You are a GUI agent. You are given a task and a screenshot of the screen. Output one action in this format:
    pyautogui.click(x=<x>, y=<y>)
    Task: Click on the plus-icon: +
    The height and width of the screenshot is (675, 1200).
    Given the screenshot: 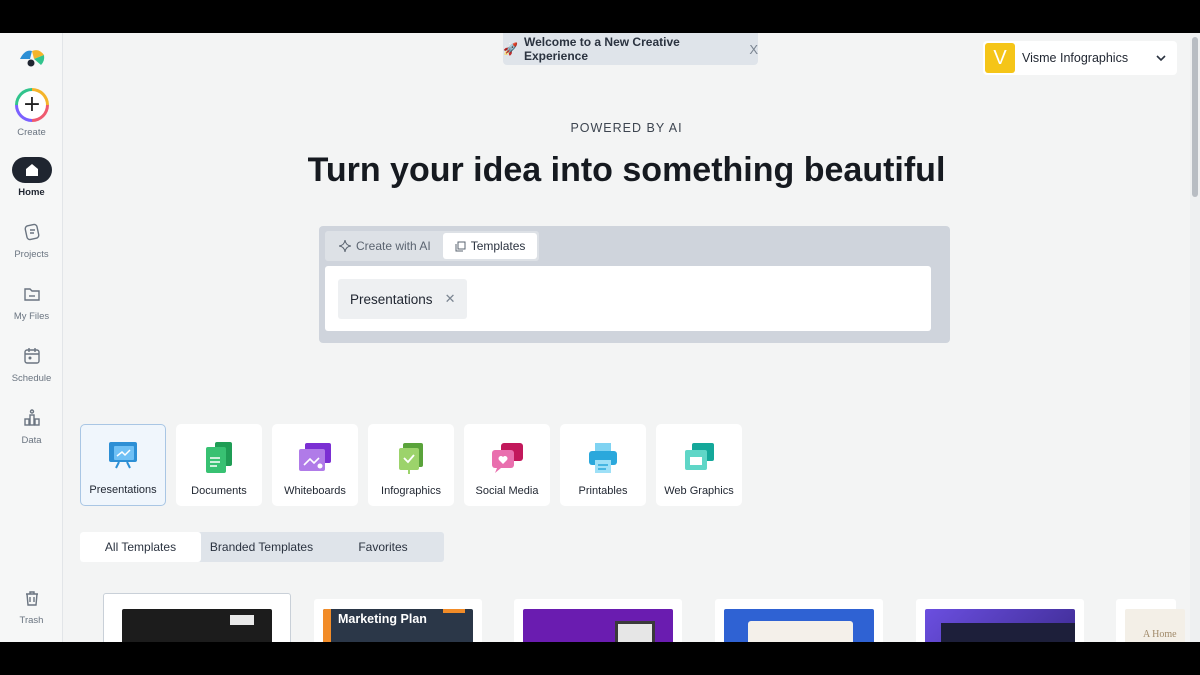 What is the action you would take?
    pyautogui.click(x=32, y=105)
    